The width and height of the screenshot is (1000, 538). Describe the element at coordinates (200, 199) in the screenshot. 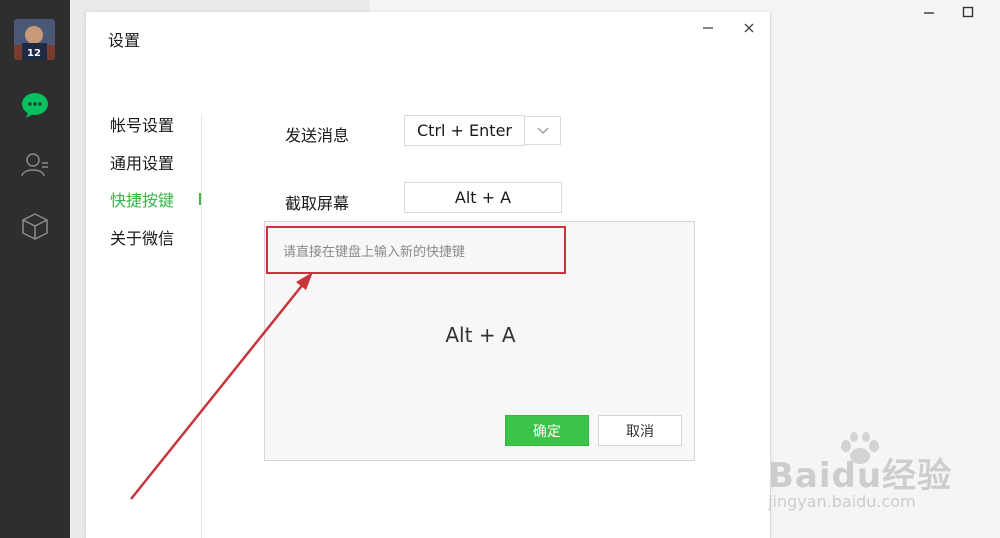

I see `active-nav-indicator` at that location.